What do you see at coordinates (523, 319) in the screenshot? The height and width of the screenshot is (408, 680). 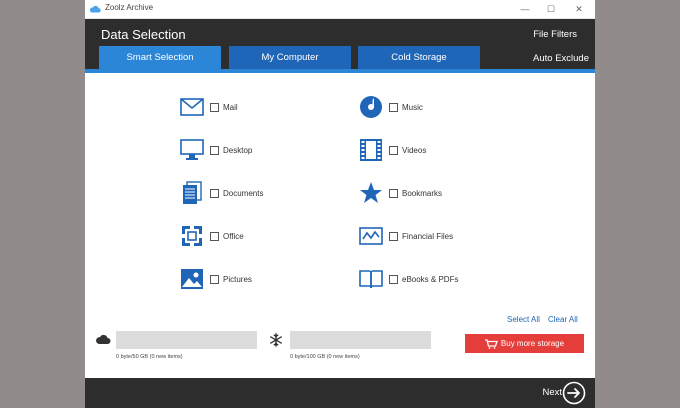 I see `select-all-link: Select All` at bounding box center [523, 319].